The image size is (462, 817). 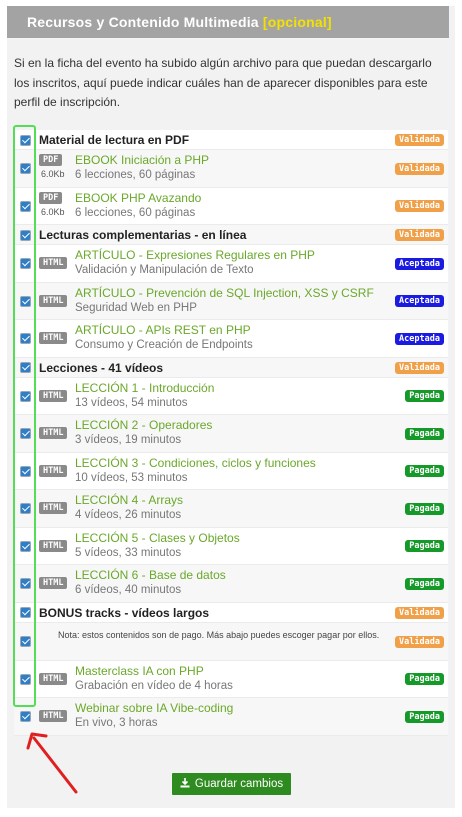 I want to click on resource-subtitle: 4 vídeos, 26 minutos, so click(x=128, y=515).